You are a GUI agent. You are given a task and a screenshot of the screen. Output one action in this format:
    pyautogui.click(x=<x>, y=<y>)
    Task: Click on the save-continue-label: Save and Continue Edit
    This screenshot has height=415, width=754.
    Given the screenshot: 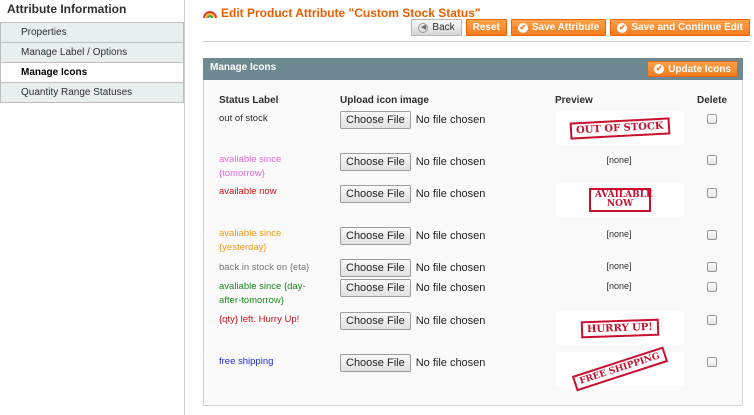 What is the action you would take?
    pyautogui.click(x=687, y=27)
    